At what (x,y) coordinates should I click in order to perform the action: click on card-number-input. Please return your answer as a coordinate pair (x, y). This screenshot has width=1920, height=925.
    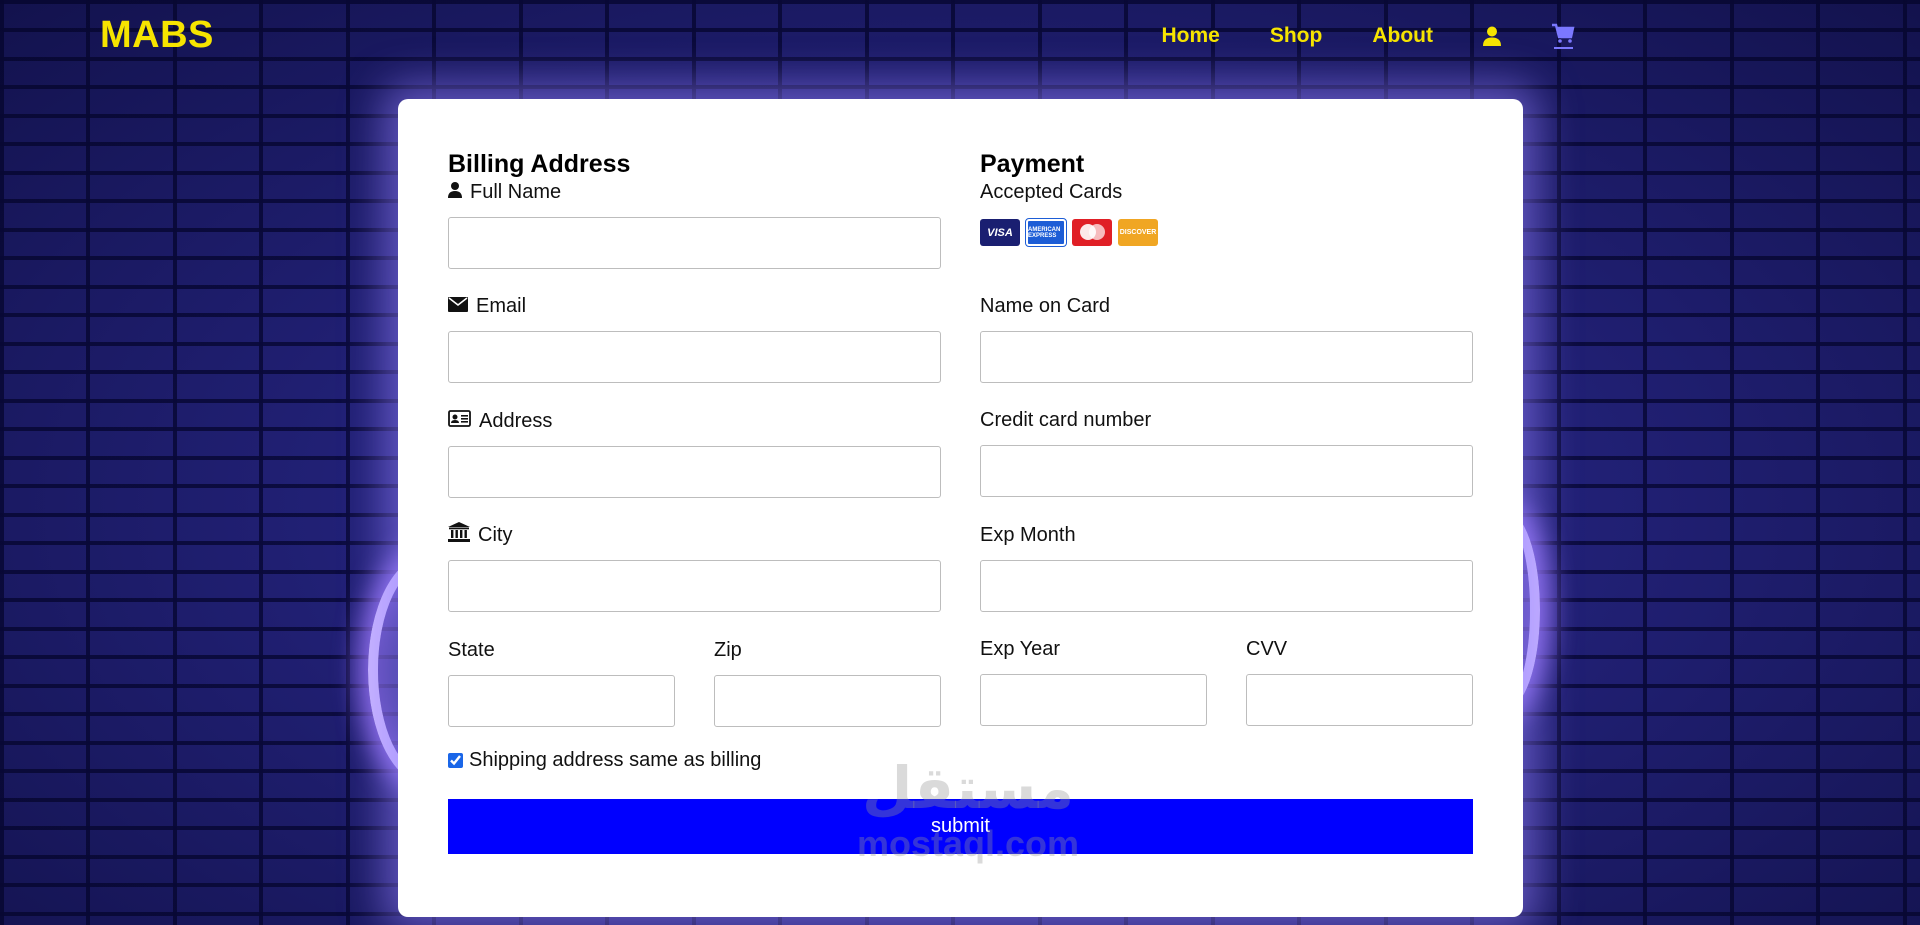
    Looking at the image, I should click on (1226, 471).